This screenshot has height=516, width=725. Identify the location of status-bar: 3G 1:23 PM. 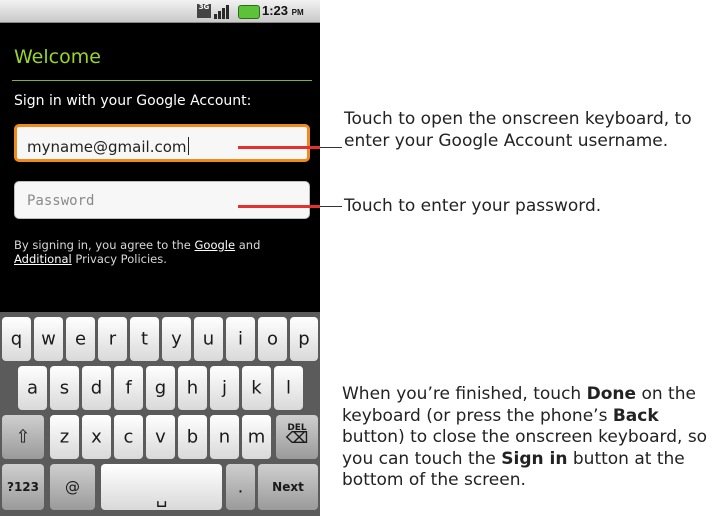
(160, 11).